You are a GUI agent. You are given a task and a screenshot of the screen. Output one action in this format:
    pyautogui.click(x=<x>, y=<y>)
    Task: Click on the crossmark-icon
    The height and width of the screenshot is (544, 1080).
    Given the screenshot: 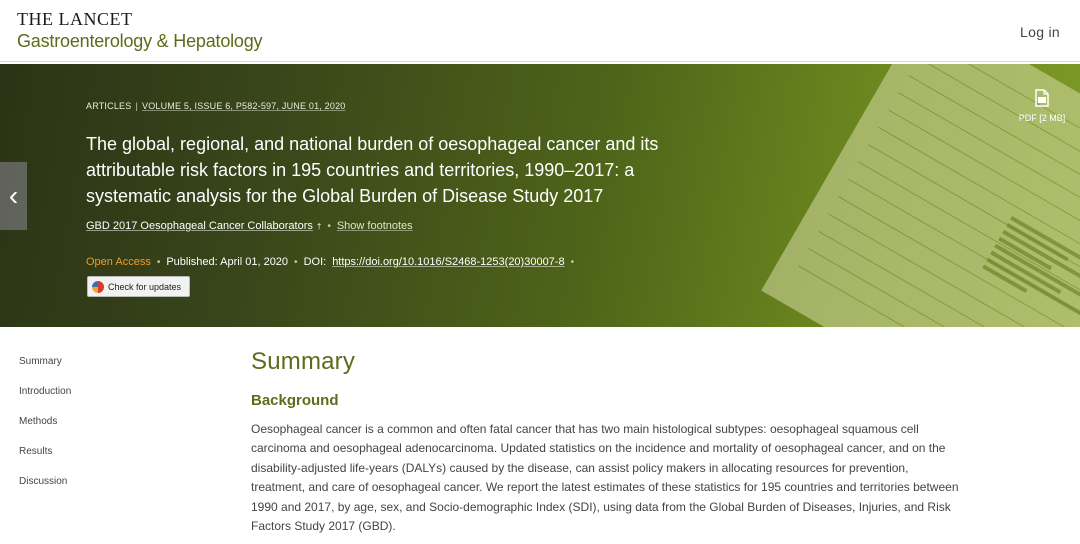 What is the action you would take?
    pyautogui.click(x=98, y=286)
    